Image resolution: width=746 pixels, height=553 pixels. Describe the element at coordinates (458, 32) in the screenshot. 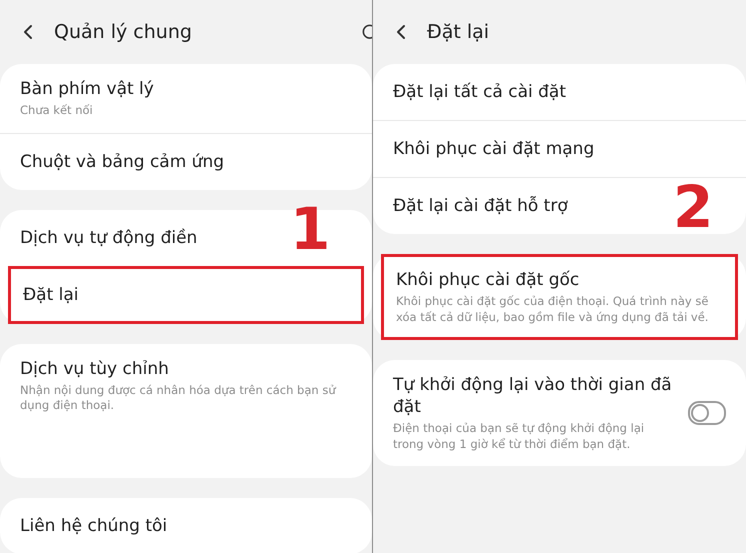

I see `screen-title: Đặt lại` at that location.